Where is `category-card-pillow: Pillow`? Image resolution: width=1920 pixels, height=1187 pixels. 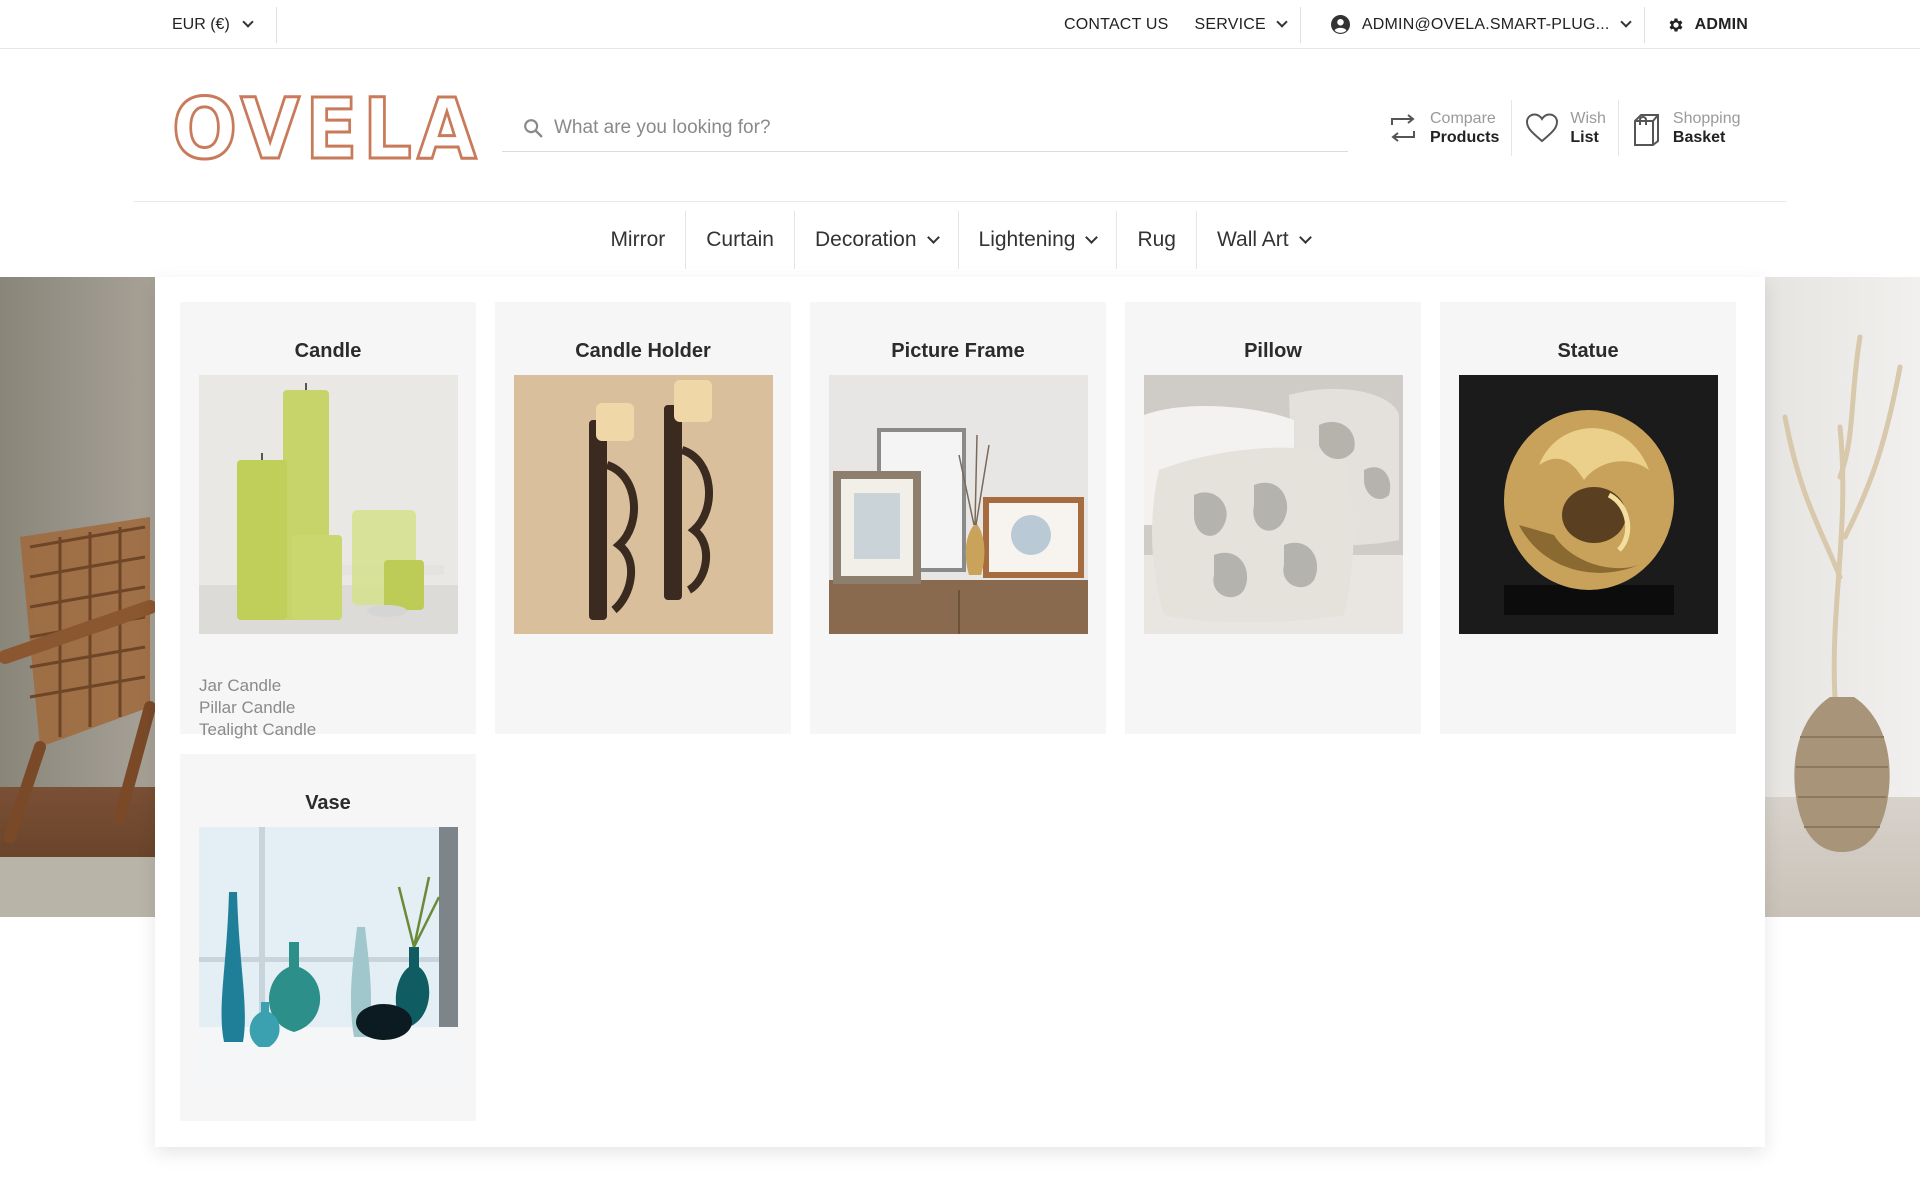 category-card-pillow: Pillow is located at coordinates (1273, 518).